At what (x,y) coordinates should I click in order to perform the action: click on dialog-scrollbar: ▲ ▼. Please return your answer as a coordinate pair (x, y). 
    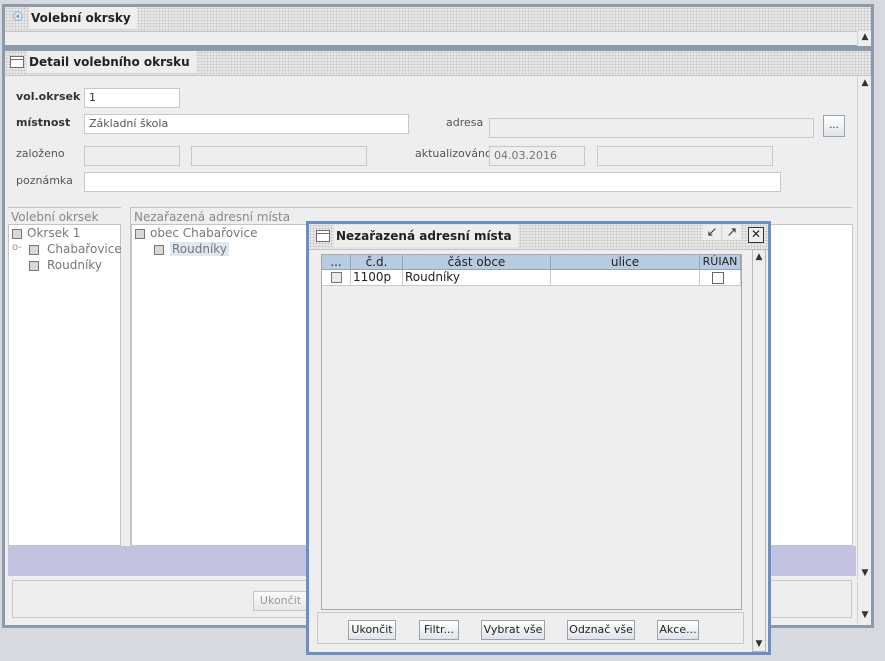
    Looking at the image, I should click on (759, 450).